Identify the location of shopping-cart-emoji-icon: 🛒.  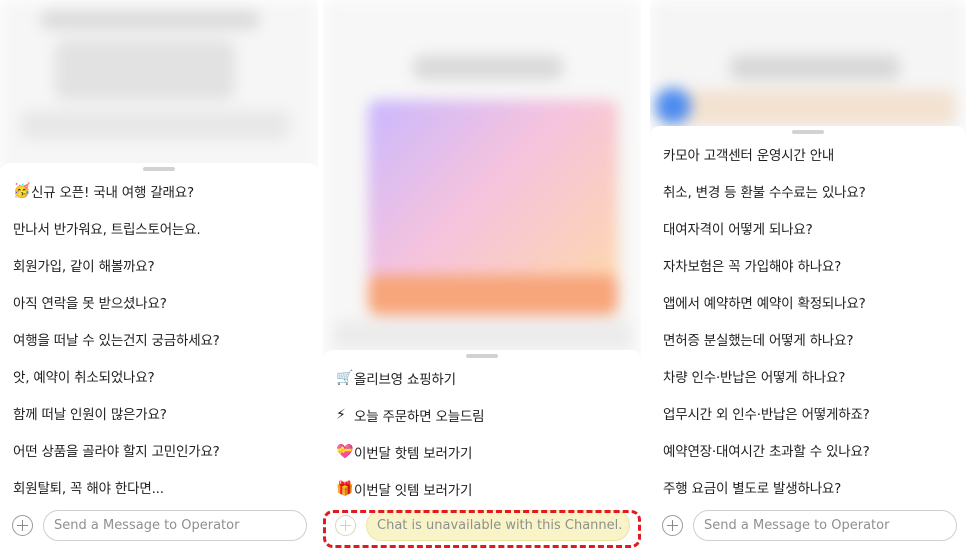
(345, 377).